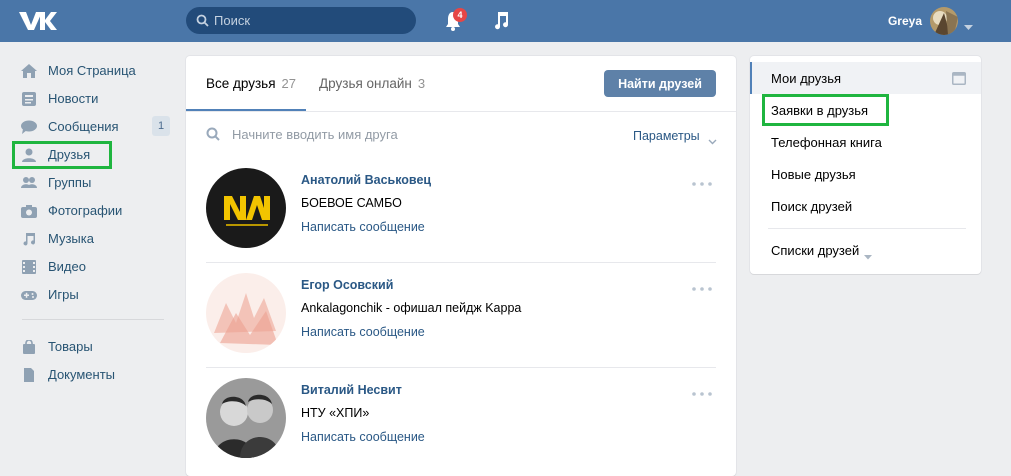 The width and height of the screenshot is (1011, 476). I want to click on left-menu-item-label: Документы, so click(82, 374).